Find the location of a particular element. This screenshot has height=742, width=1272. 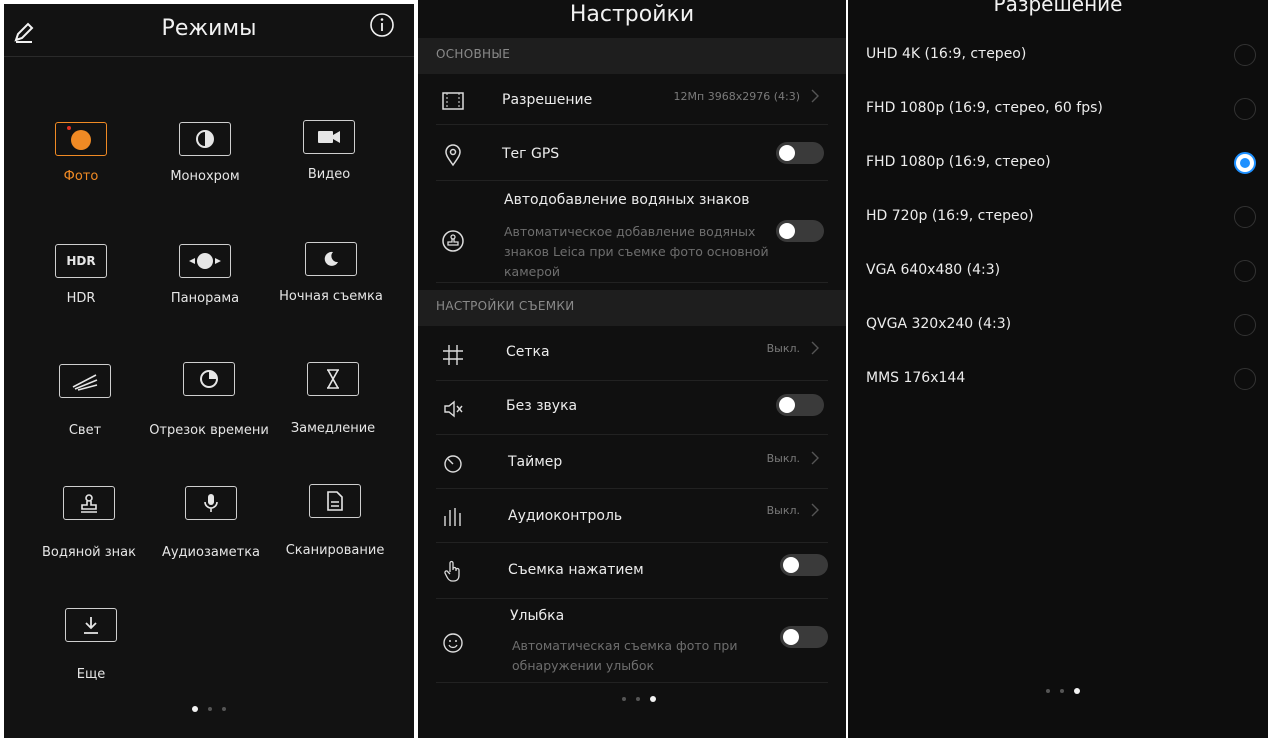

resolution-option: VGA 640x480 (4:3) is located at coordinates (1061, 273).